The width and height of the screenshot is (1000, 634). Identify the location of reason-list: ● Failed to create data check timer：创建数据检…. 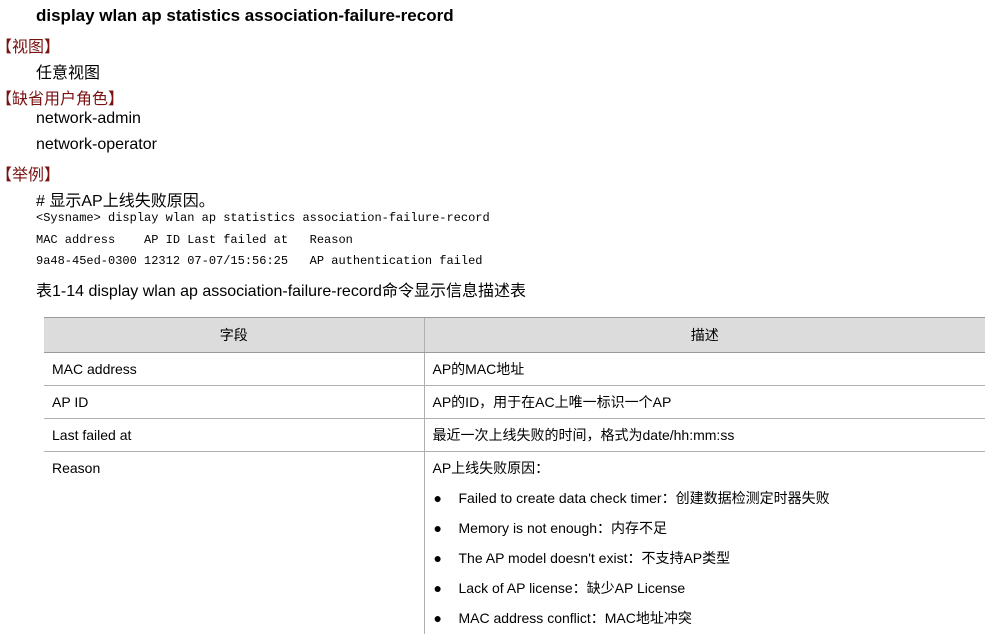
(705, 558).